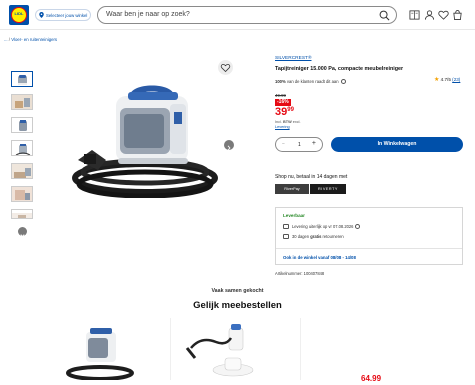 The image size is (475, 385). I want to click on btw-label: BTW, so click(287, 122).